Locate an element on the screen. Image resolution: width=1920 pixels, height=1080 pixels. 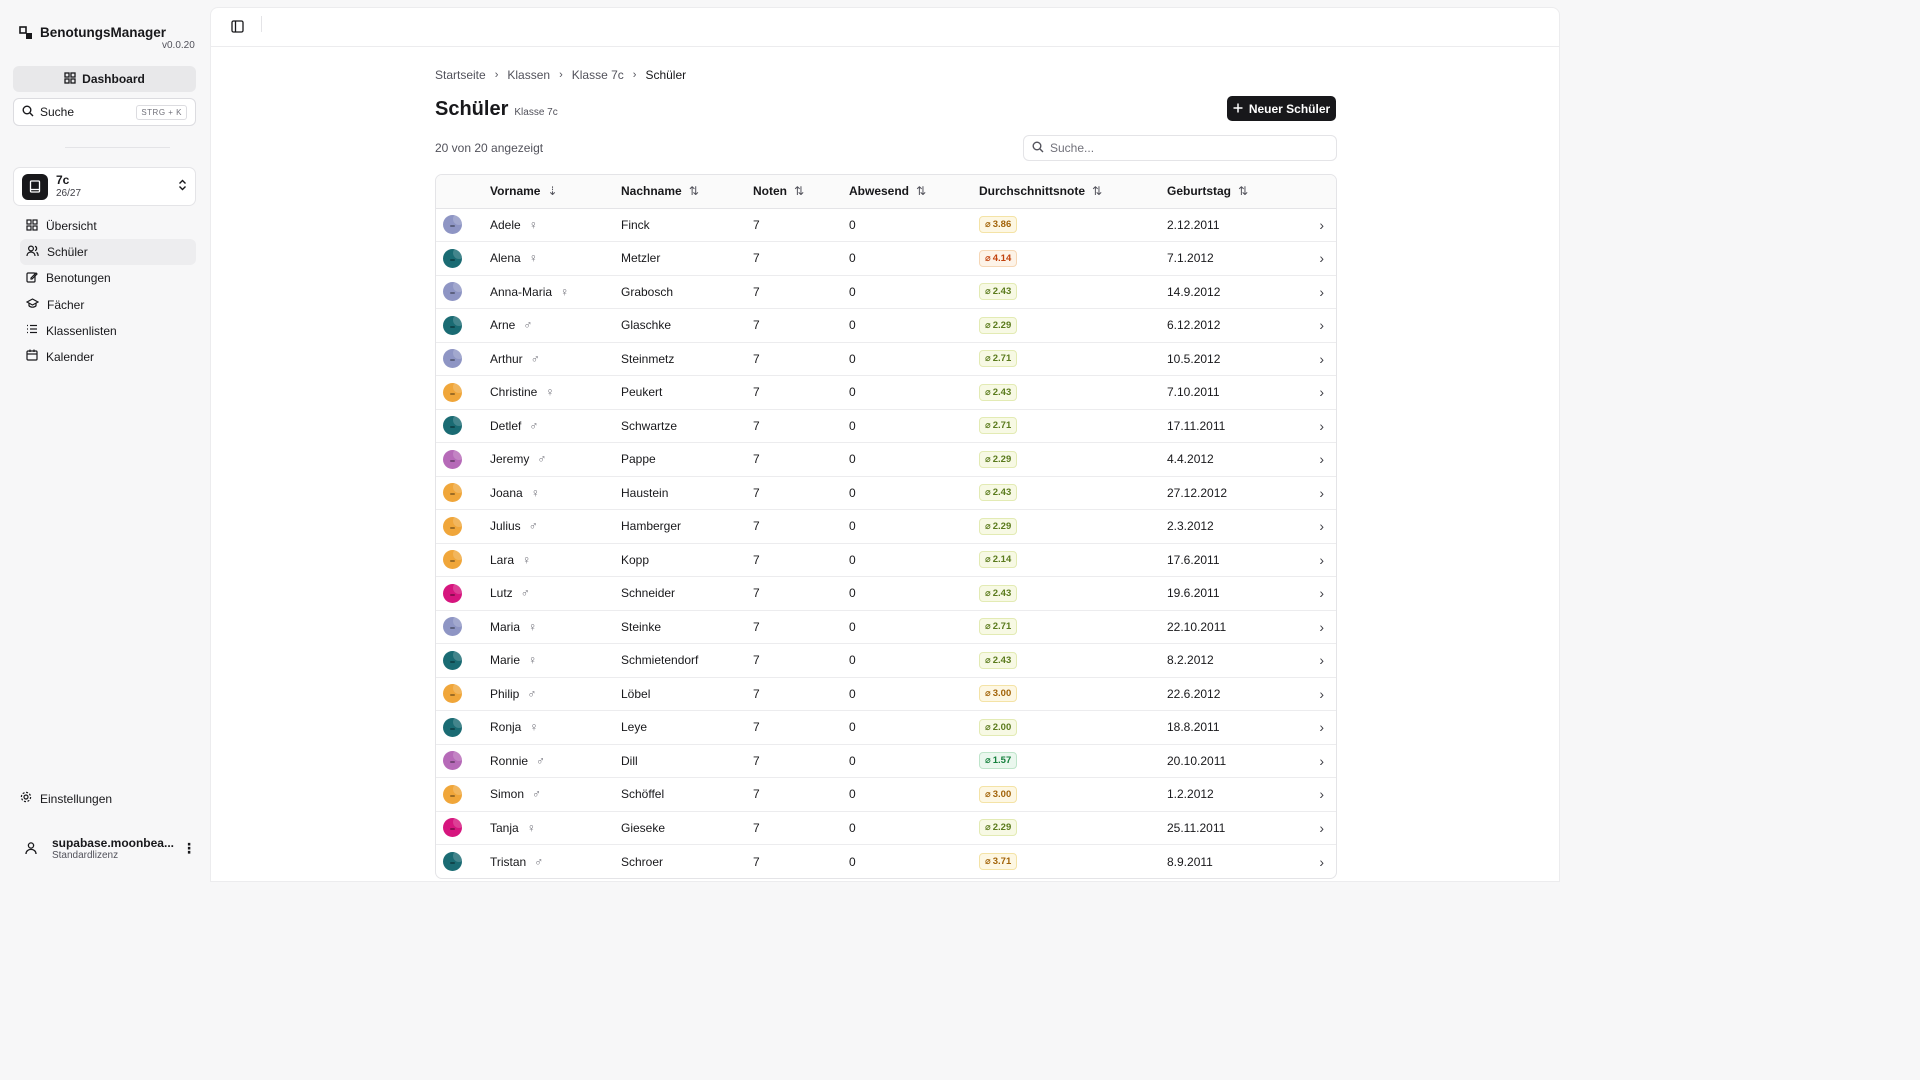
sidebar-item-benotungen: Benotungen is located at coordinates (108, 278).